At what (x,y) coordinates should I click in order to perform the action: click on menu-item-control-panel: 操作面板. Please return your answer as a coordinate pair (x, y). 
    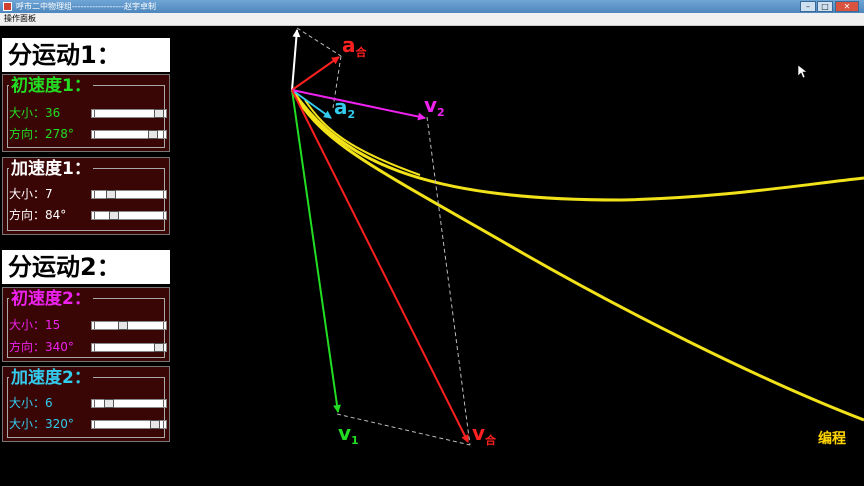
    Looking at the image, I should click on (20, 19).